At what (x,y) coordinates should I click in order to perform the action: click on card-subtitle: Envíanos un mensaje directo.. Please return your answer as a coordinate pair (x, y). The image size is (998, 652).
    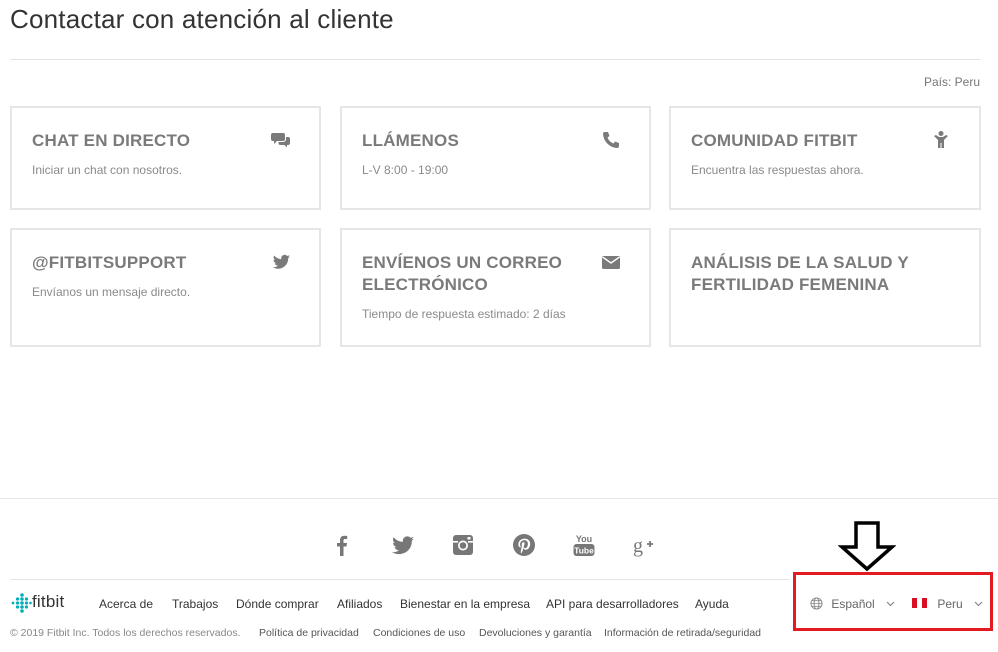
    Looking at the image, I should click on (111, 292).